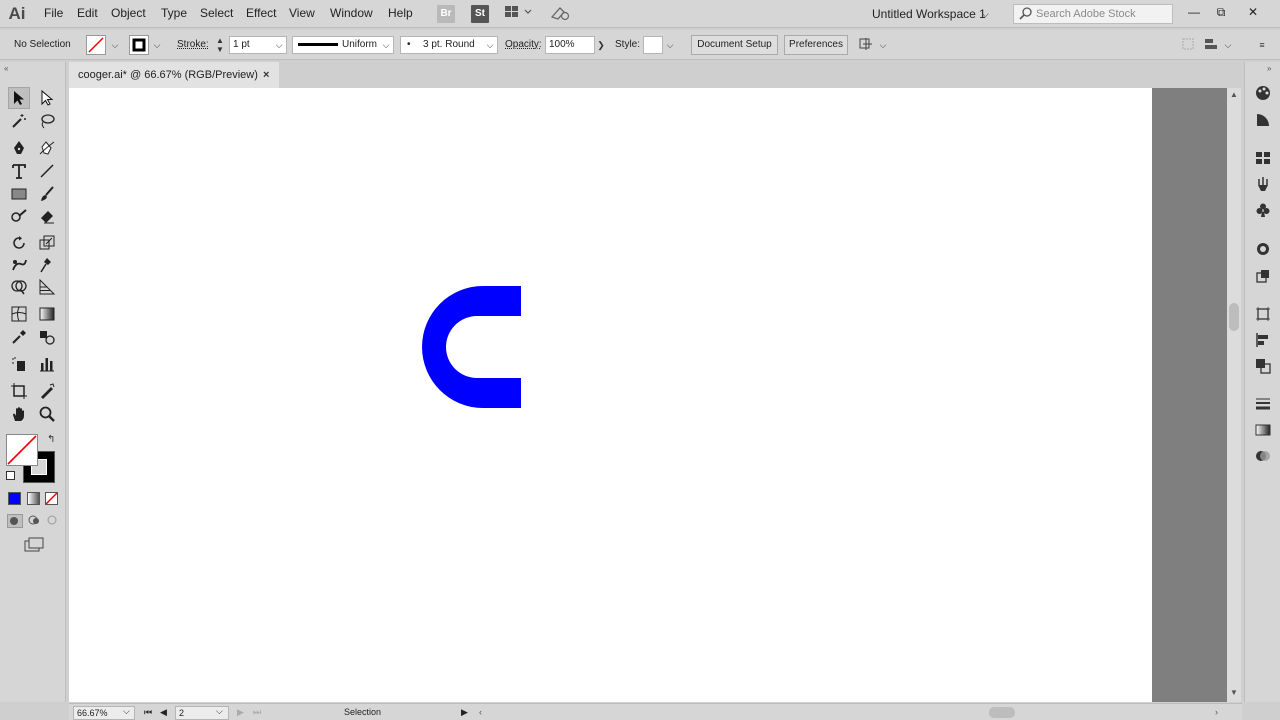 This screenshot has height=720, width=1280. What do you see at coordinates (1216, 712) in the screenshot?
I see `scroll-right-icon: ›` at bounding box center [1216, 712].